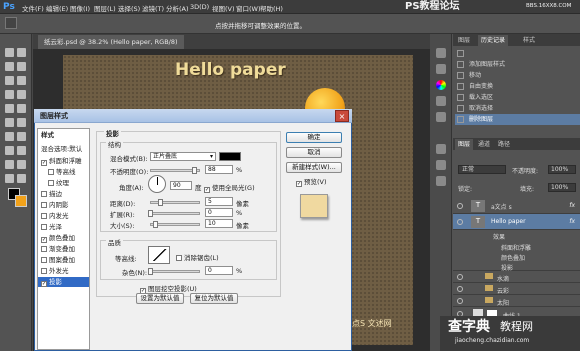  Describe the element at coordinates (9, 136) in the screenshot. I see `dodge-icon` at that location.